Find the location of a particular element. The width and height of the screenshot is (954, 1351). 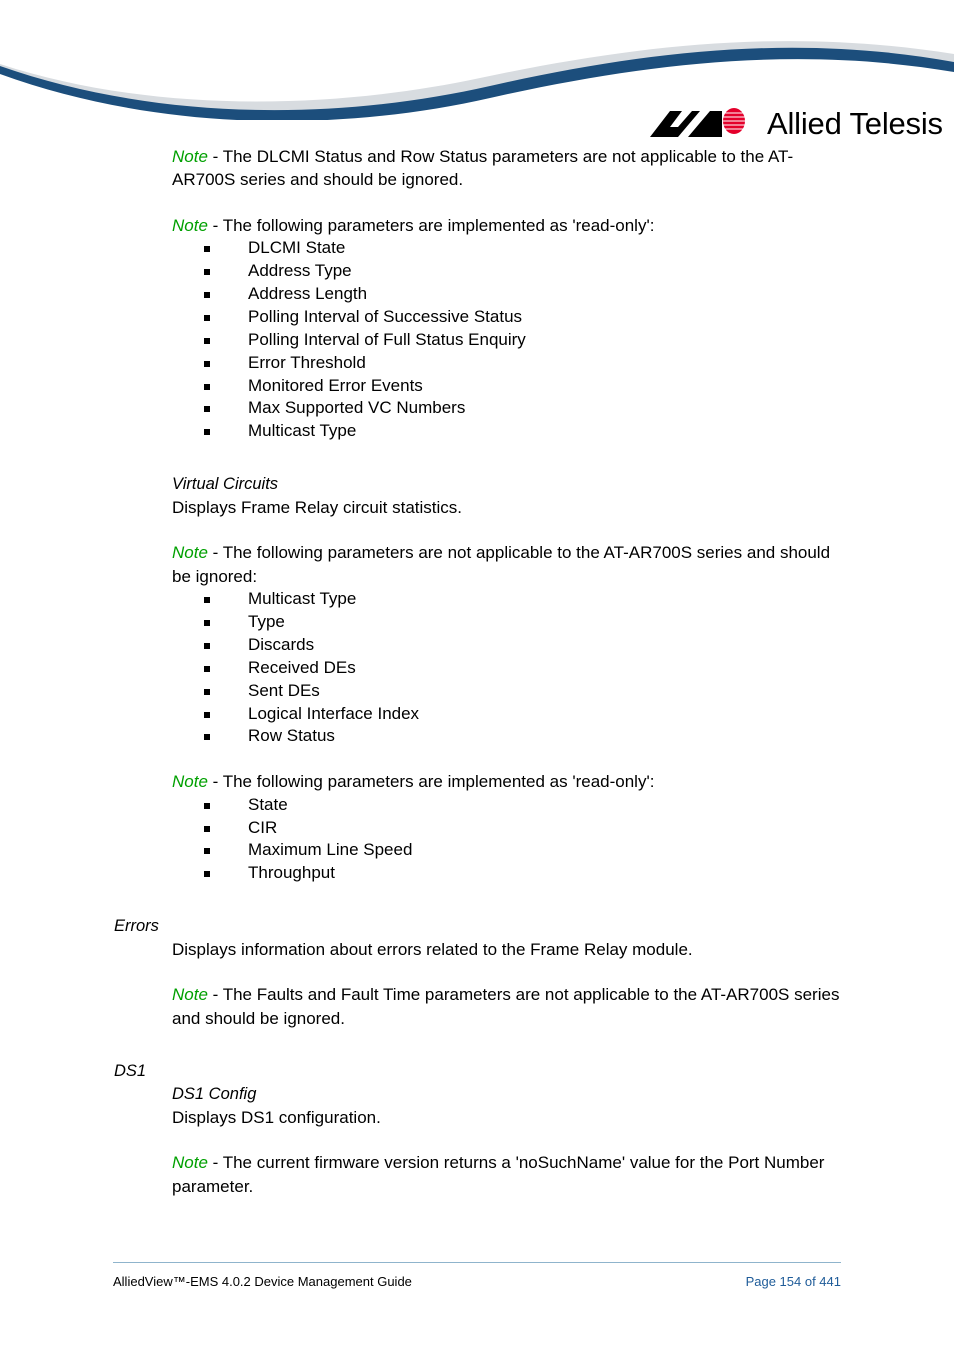

list-item: Polling Interval of Full Status Enquiry is located at coordinates (563, 340).